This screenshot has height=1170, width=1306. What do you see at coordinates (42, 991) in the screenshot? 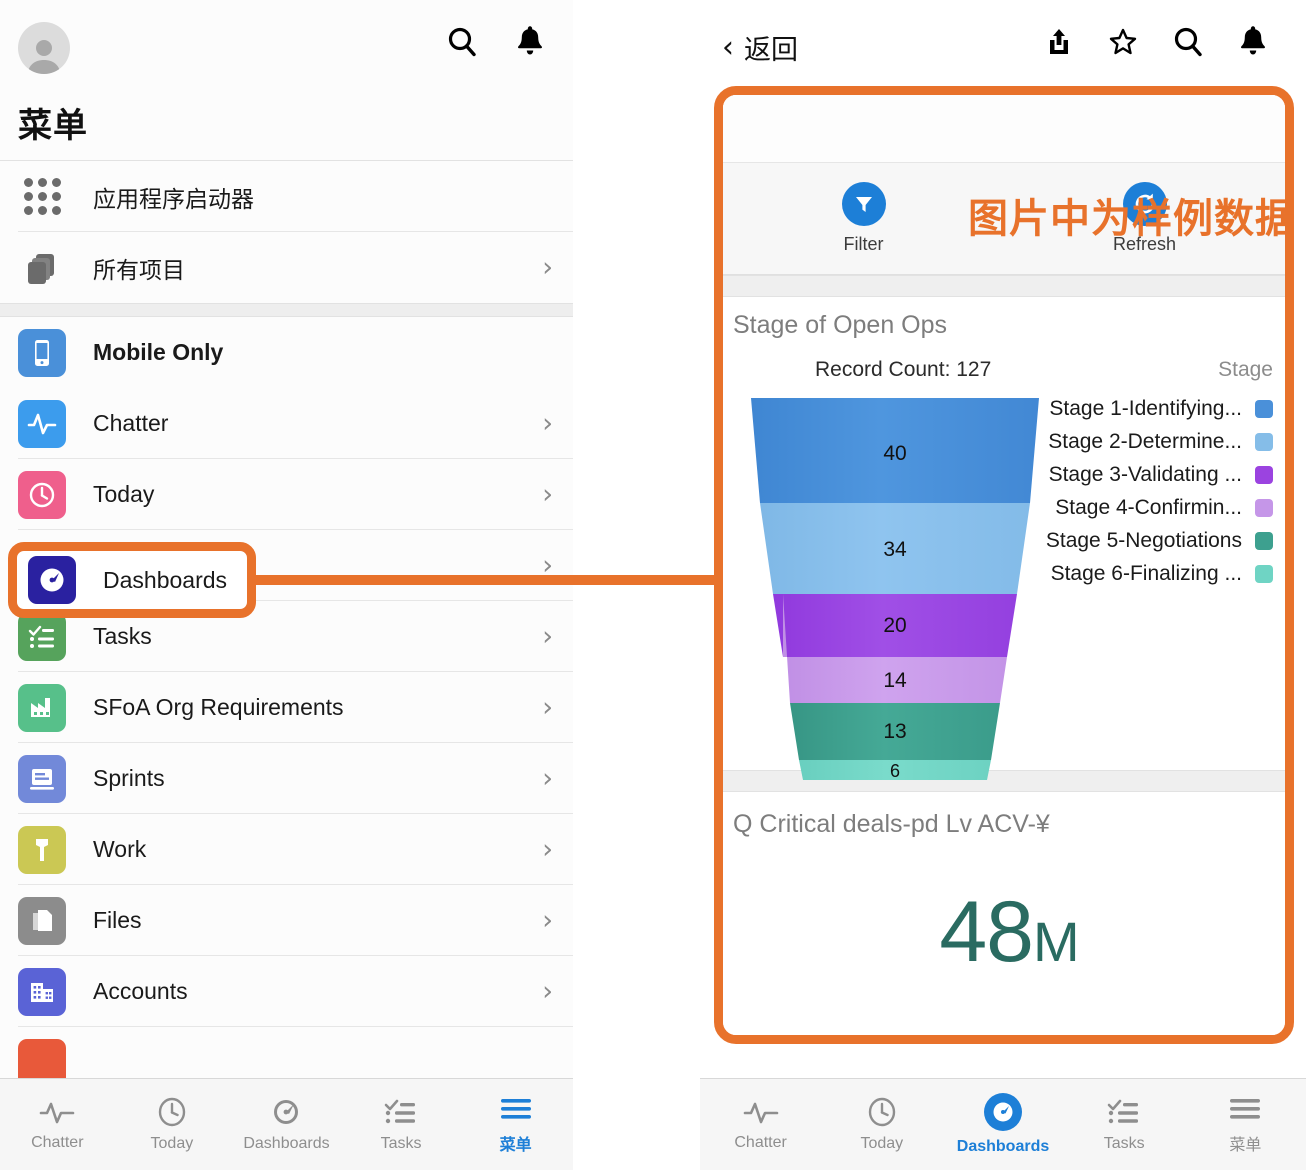
I see `accounts-icon` at bounding box center [42, 991].